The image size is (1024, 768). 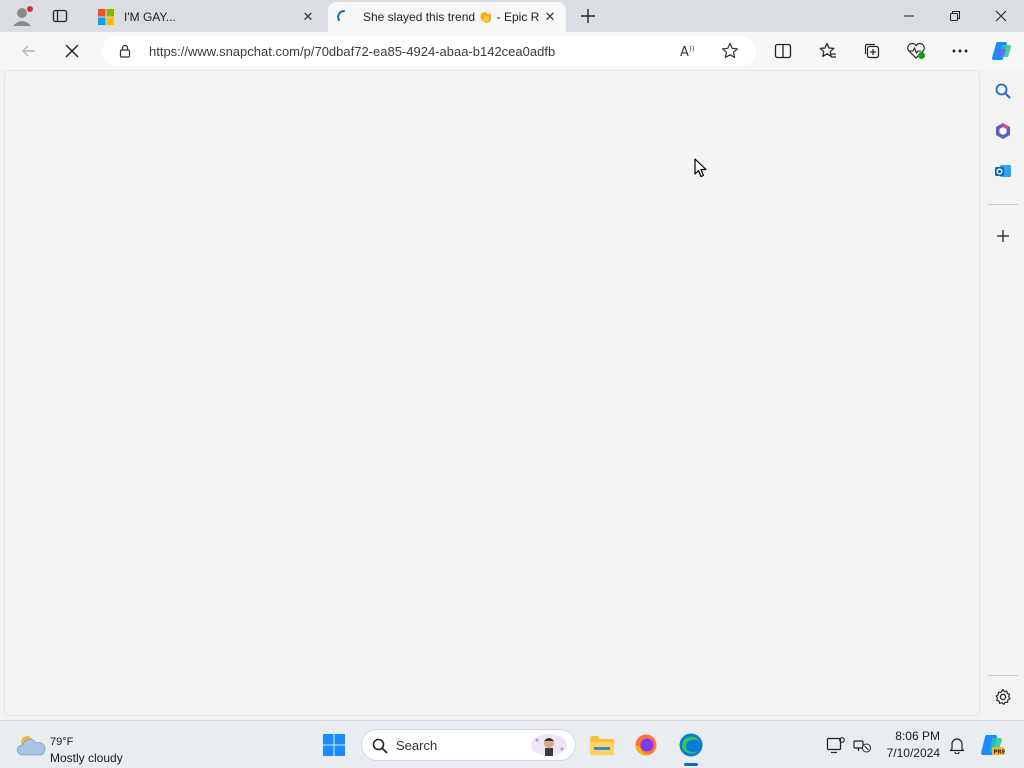 I want to click on sidebar-add-button, so click(x=1003, y=236).